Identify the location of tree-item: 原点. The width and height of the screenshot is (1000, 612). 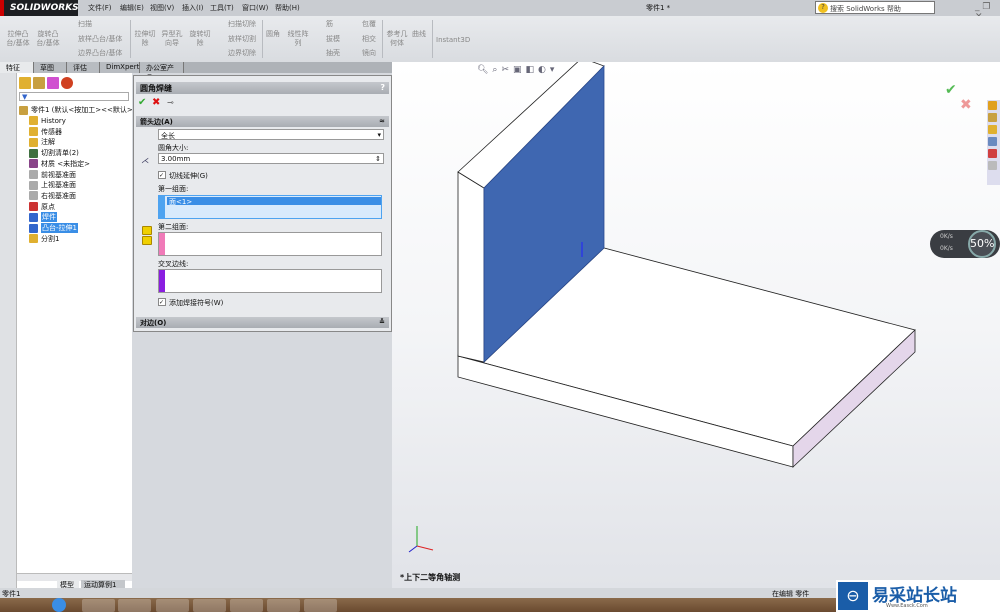
(42, 207).